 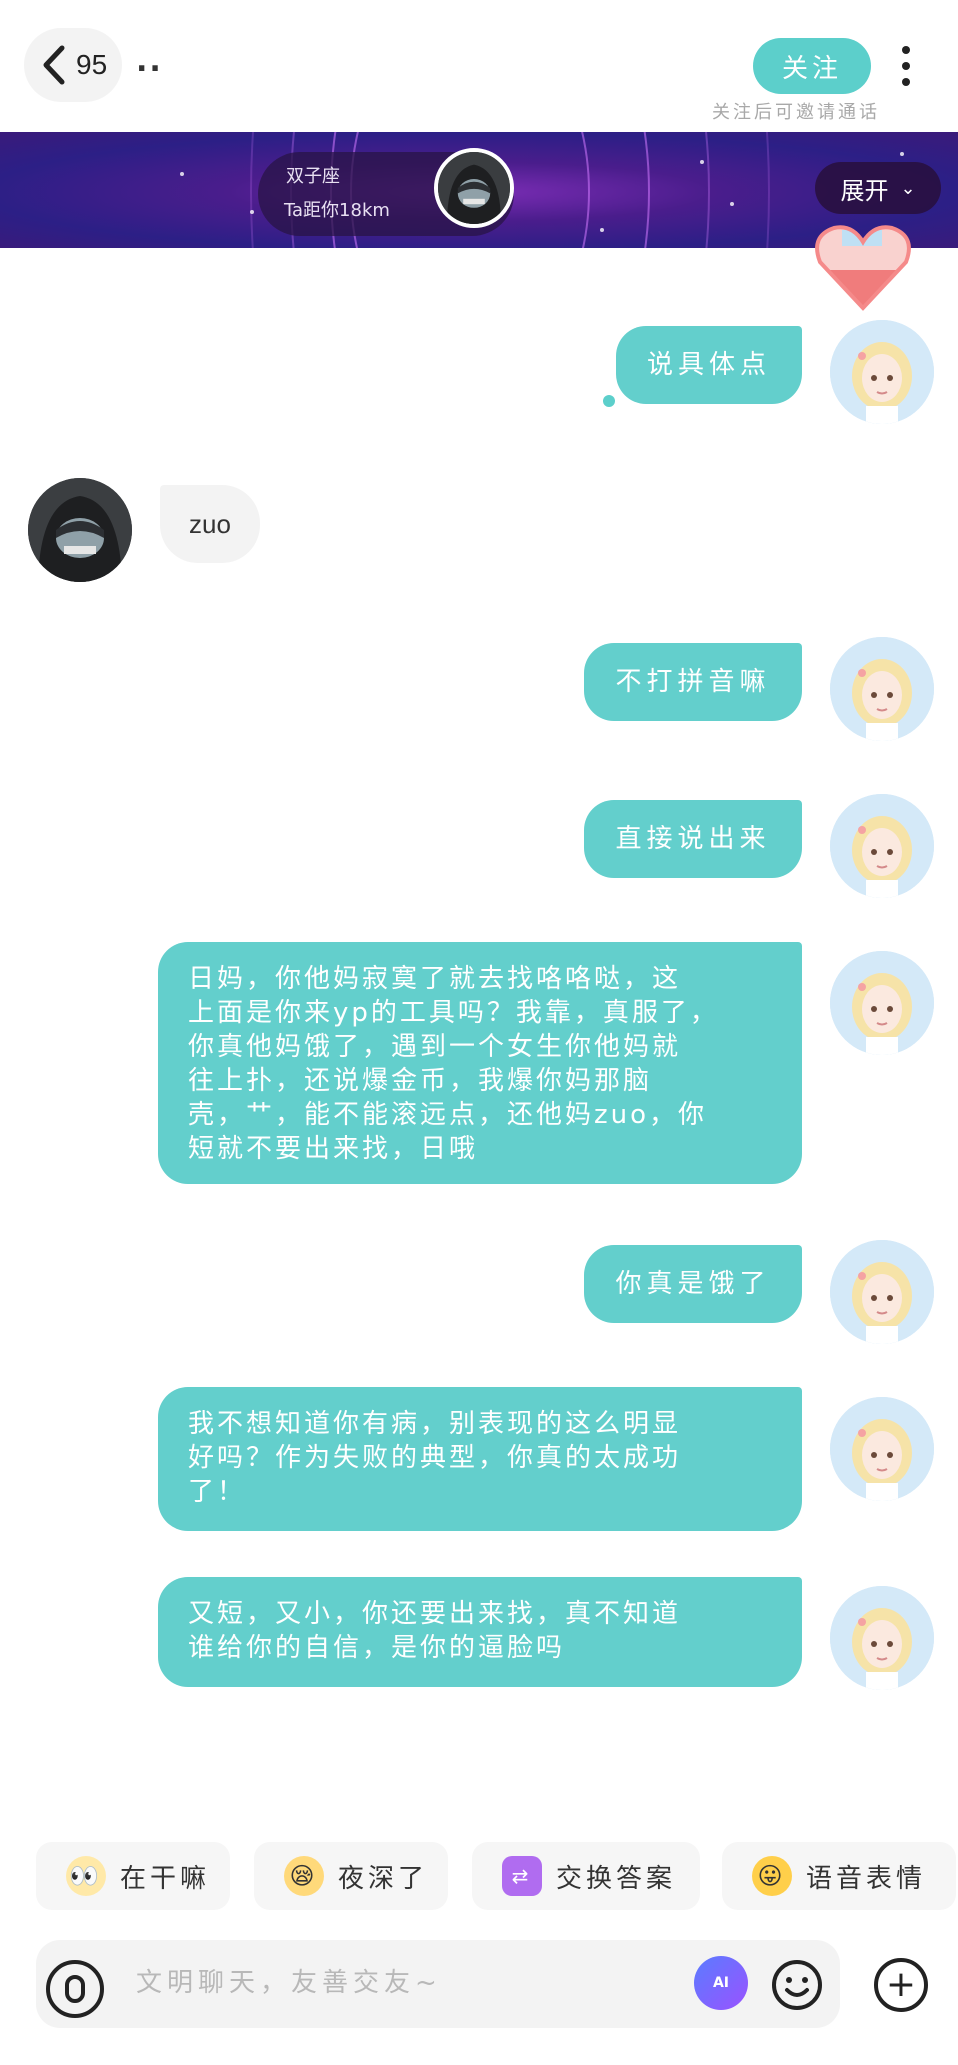 What do you see at coordinates (906, 66) in the screenshot?
I see `more-options-icon` at bounding box center [906, 66].